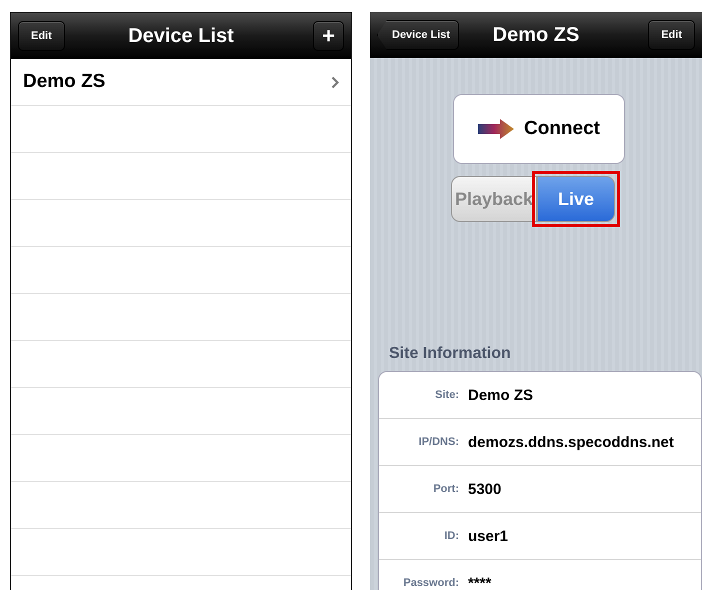 Image resolution: width=702 pixels, height=590 pixels. Describe the element at coordinates (501, 395) in the screenshot. I see `field-value: Demo ZS` at that location.